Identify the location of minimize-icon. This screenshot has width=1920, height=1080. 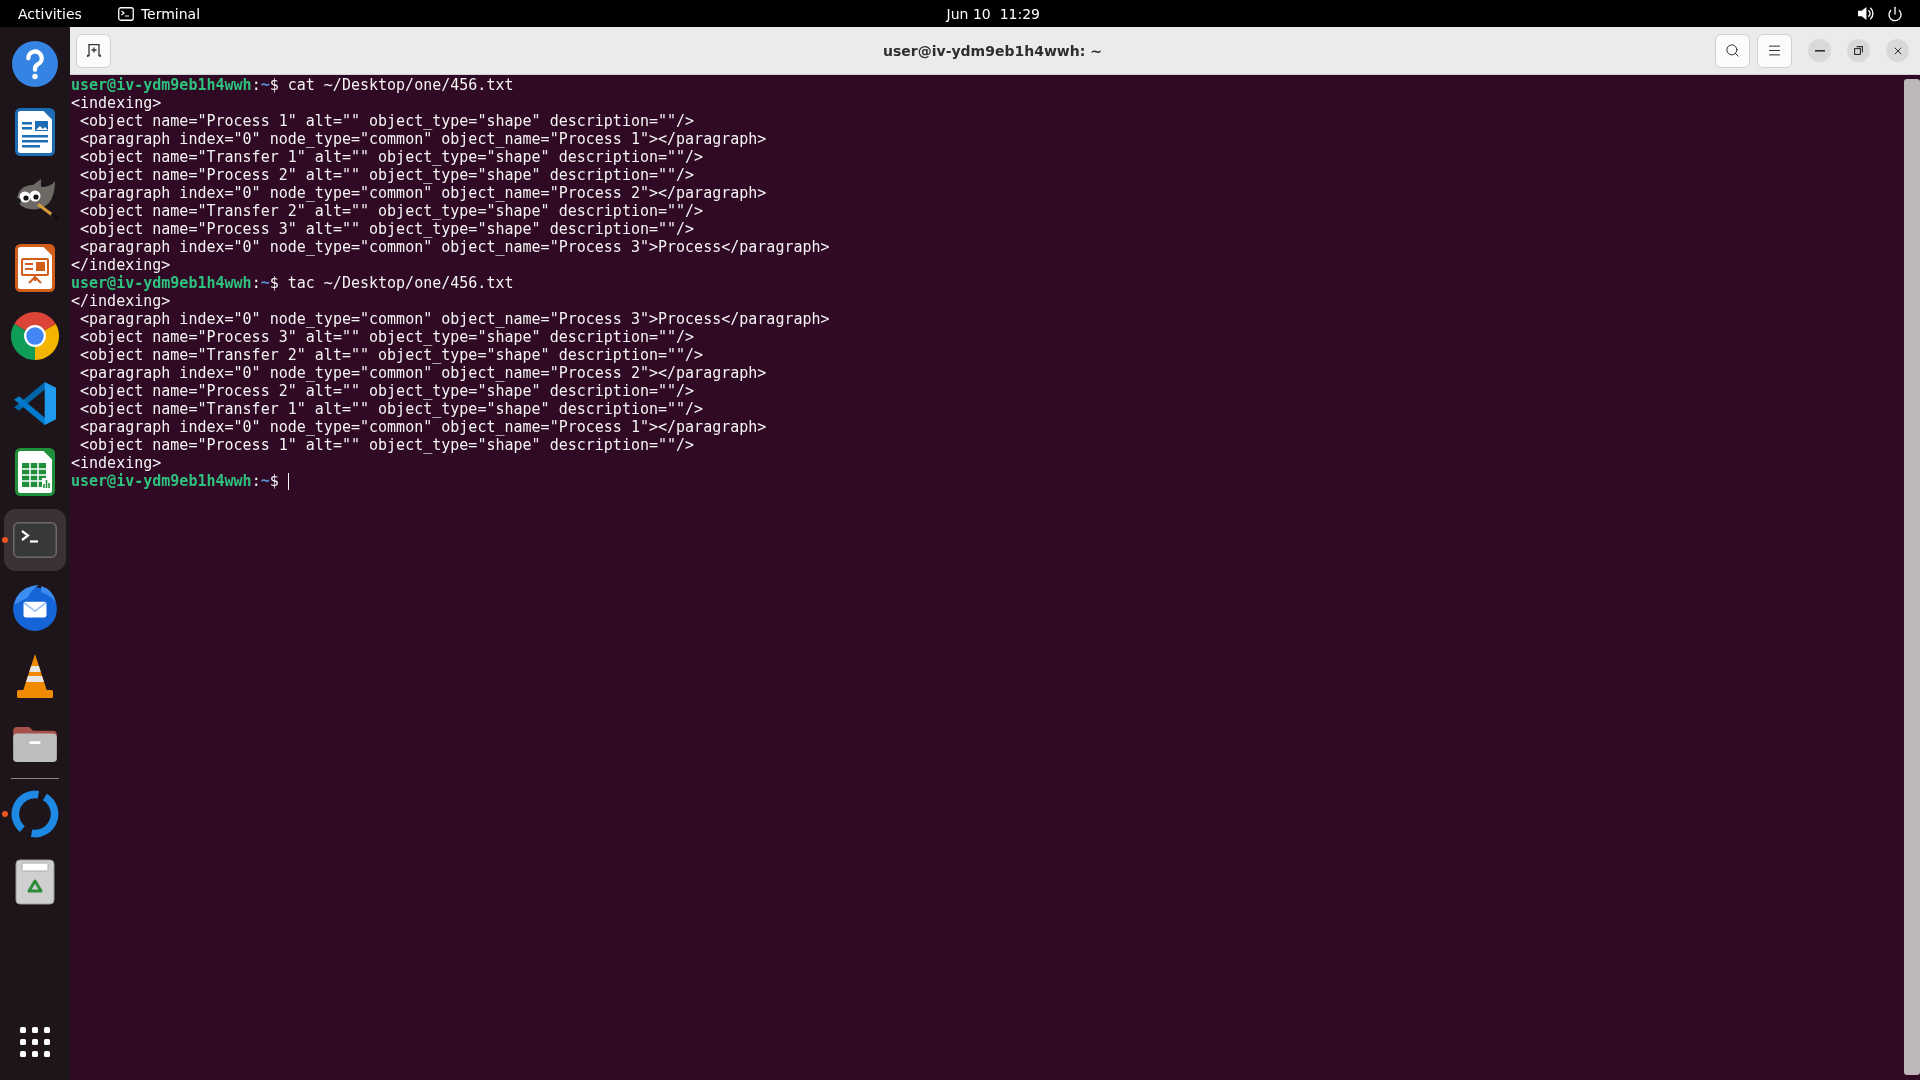
(1819, 50).